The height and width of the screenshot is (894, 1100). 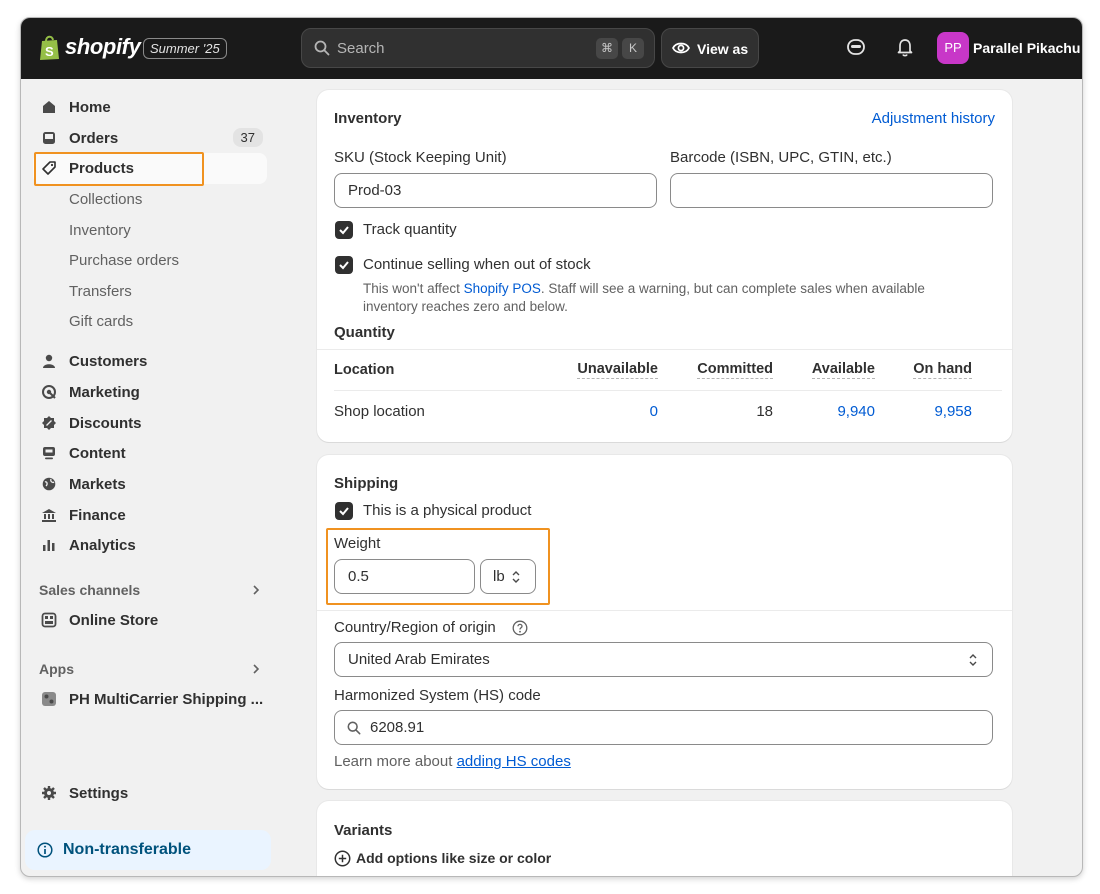 I want to click on shopify-pos-link: Shopify POS, so click(x=502, y=288).